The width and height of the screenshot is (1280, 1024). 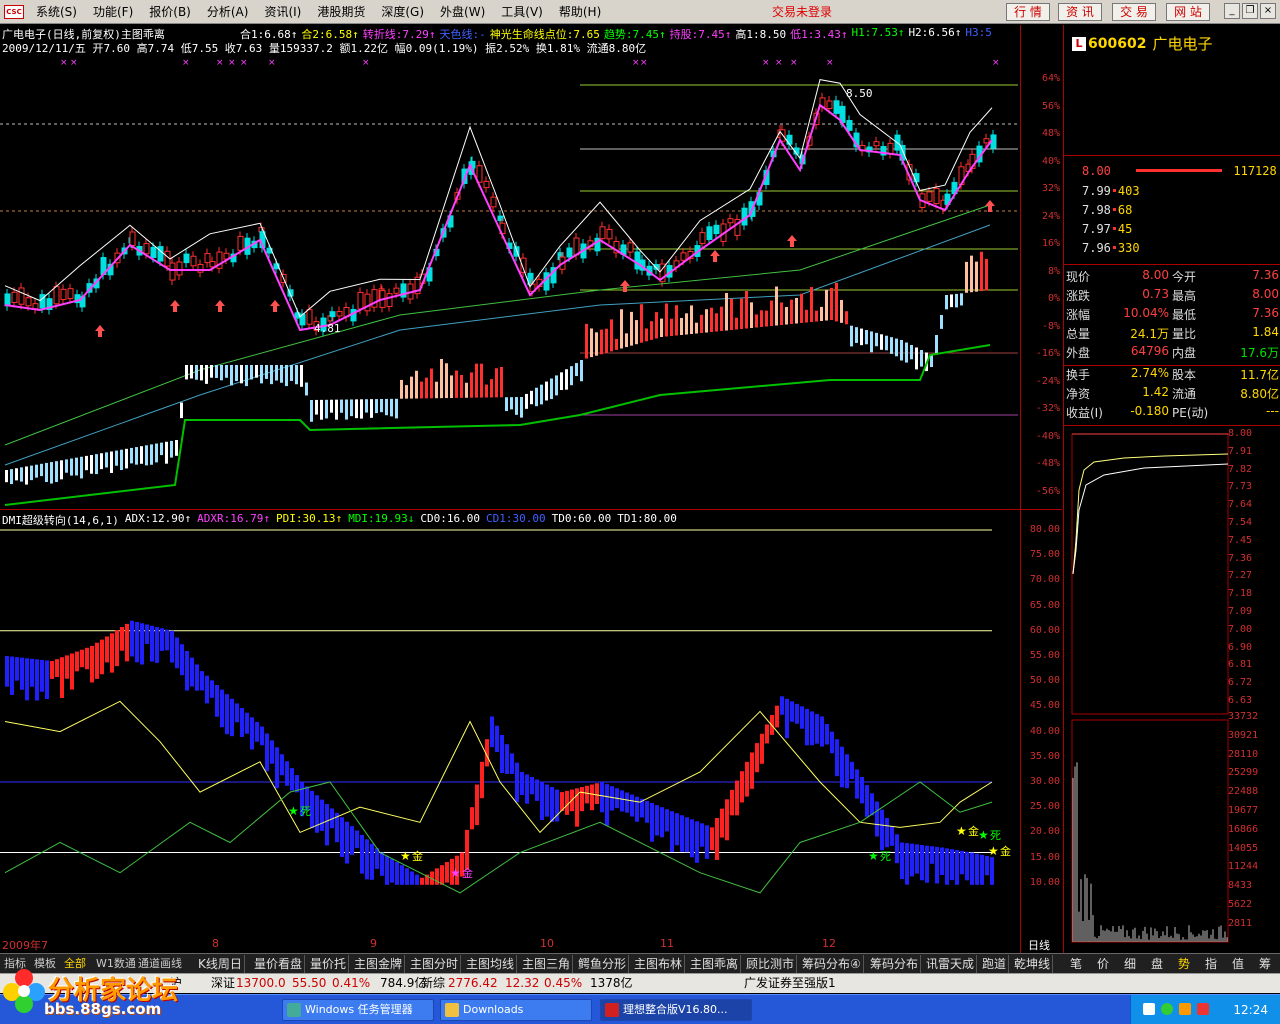 What do you see at coordinates (1203, 1009) in the screenshot?
I see `shield-icon` at bounding box center [1203, 1009].